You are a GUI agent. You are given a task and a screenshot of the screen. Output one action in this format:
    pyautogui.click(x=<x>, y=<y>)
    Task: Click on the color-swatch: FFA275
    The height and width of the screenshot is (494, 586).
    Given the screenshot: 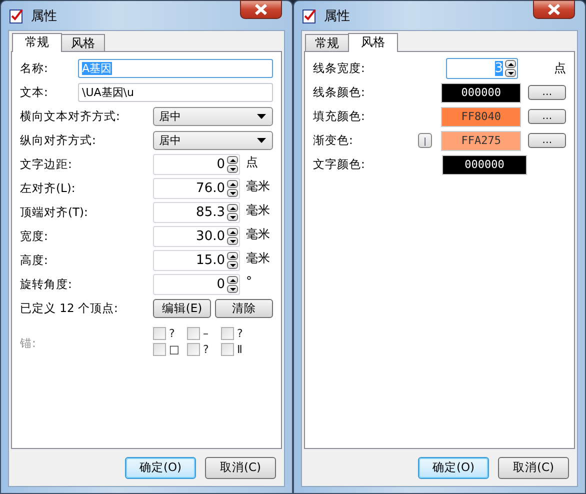 What is the action you would take?
    pyautogui.click(x=481, y=140)
    